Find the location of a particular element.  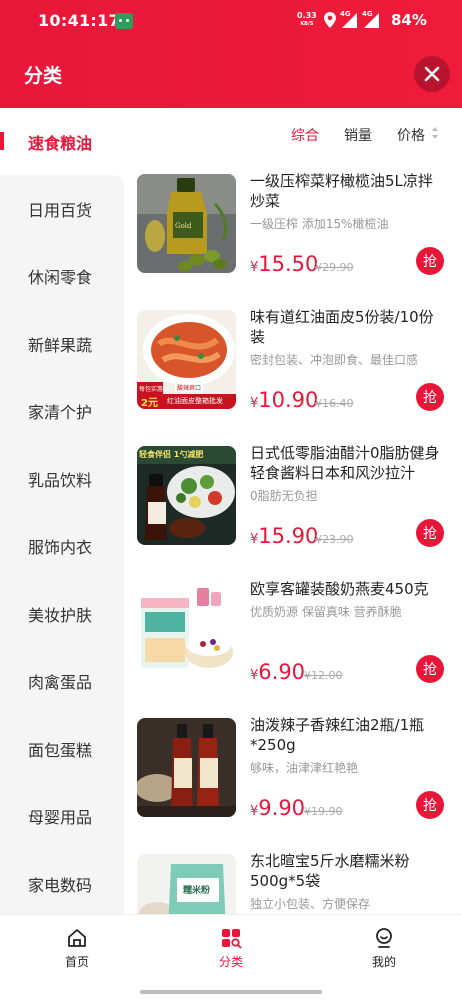

product-image: Gold is located at coordinates (186, 223).